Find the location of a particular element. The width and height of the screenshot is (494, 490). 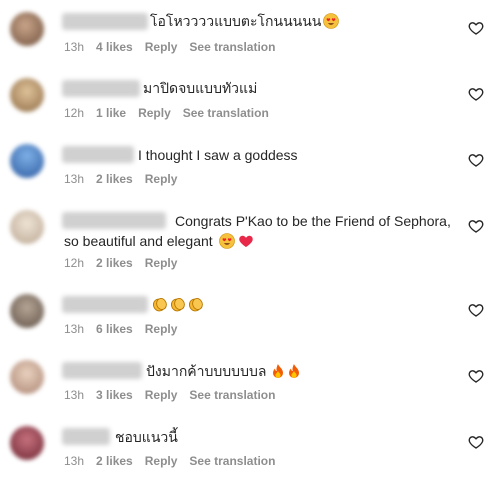

comment-meta: 13h 6 likes Reply is located at coordinates (126, 329).